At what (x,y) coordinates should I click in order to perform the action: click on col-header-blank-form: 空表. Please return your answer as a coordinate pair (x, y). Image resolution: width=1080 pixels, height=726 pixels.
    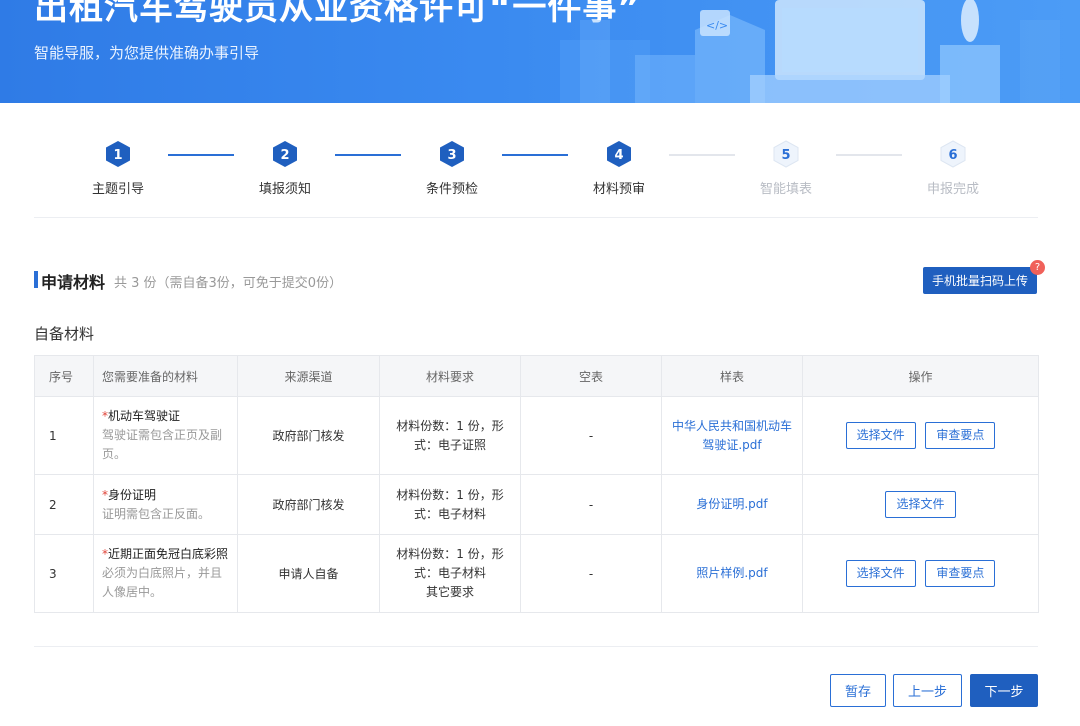
    Looking at the image, I should click on (591, 376).